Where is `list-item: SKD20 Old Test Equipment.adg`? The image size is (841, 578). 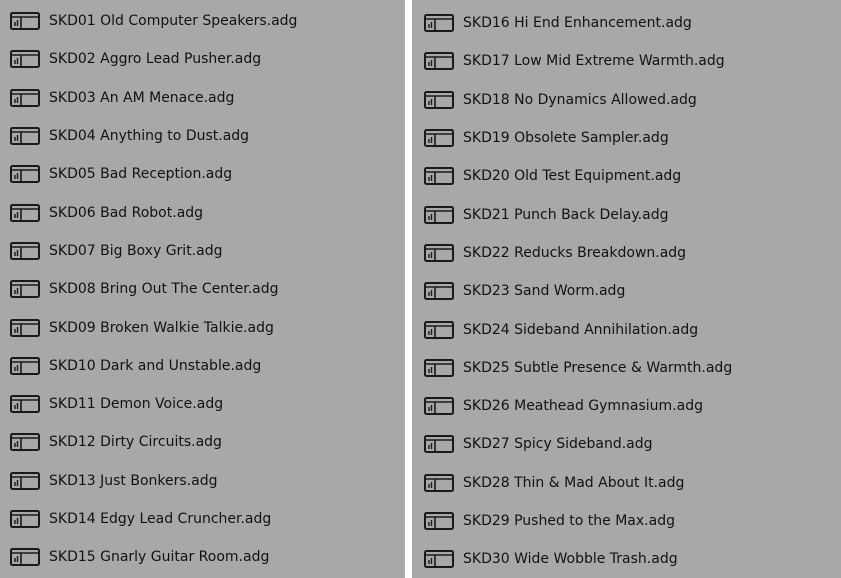
list-item: SKD20 Old Test Equipment.adg is located at coordinates (626, 176).